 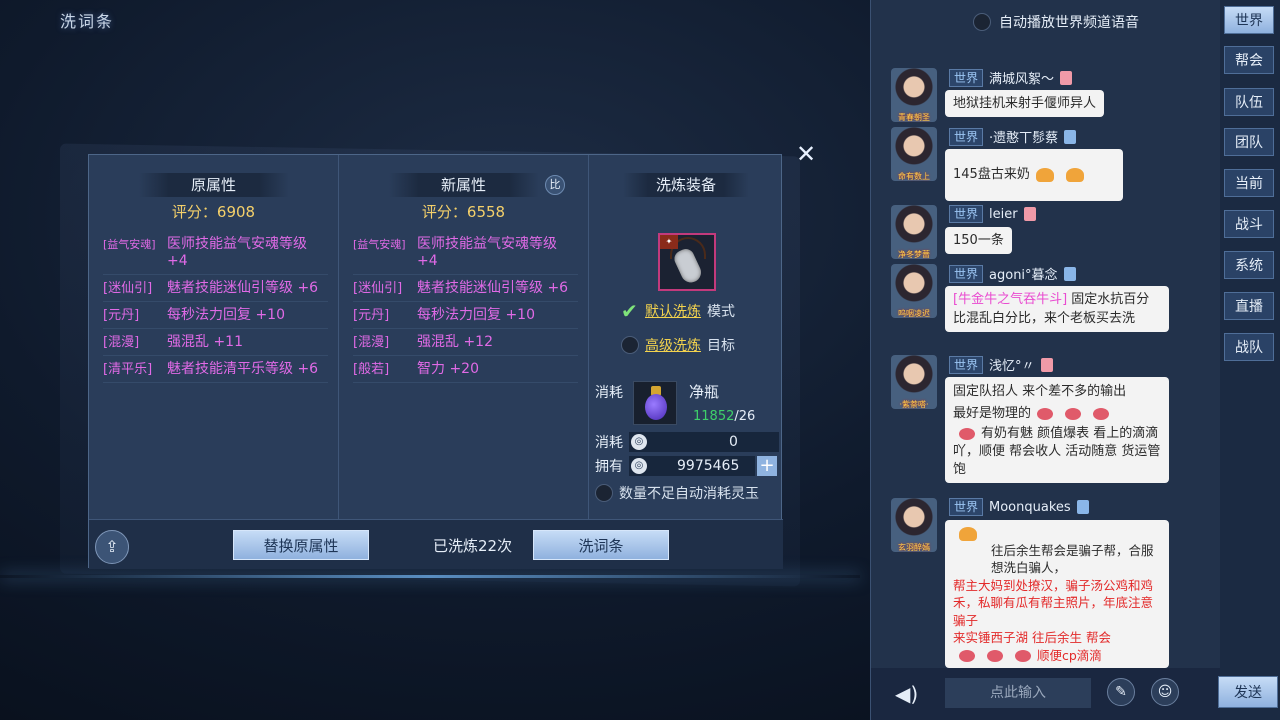 I want to click on message-line-with-emoji: 来实锤西子湖 往后余生 帮会, so click(x=1057, y=638).